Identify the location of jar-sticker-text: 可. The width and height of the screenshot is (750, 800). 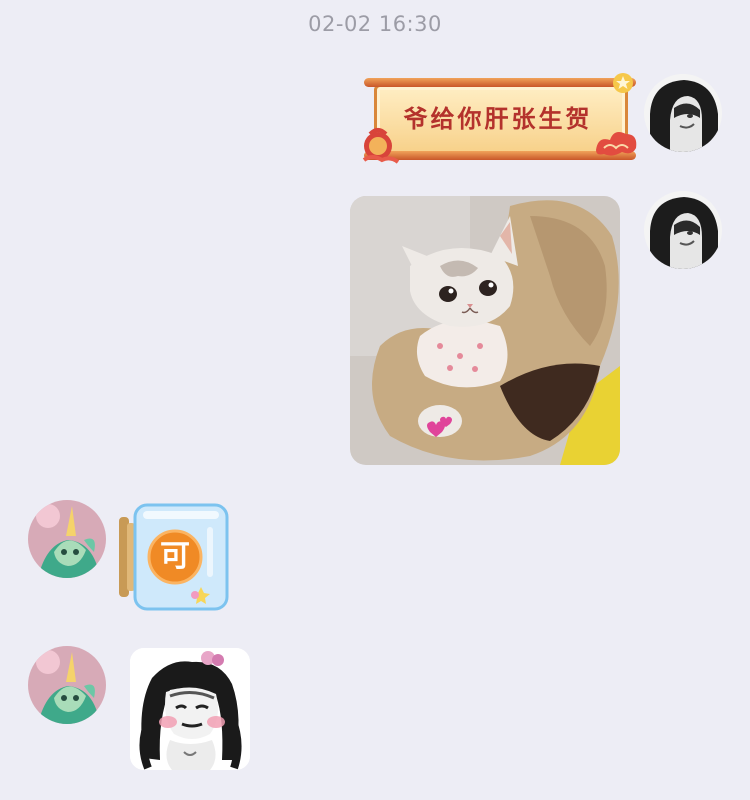
(175, 556).